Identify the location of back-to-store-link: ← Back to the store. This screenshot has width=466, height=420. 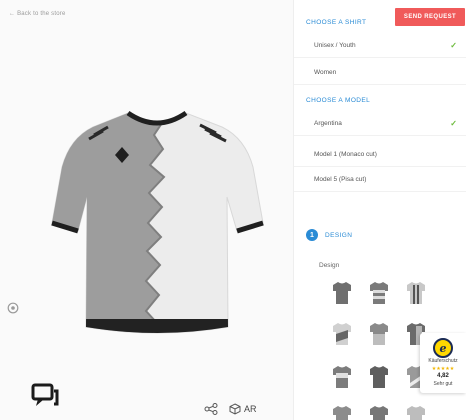
(37, 14).